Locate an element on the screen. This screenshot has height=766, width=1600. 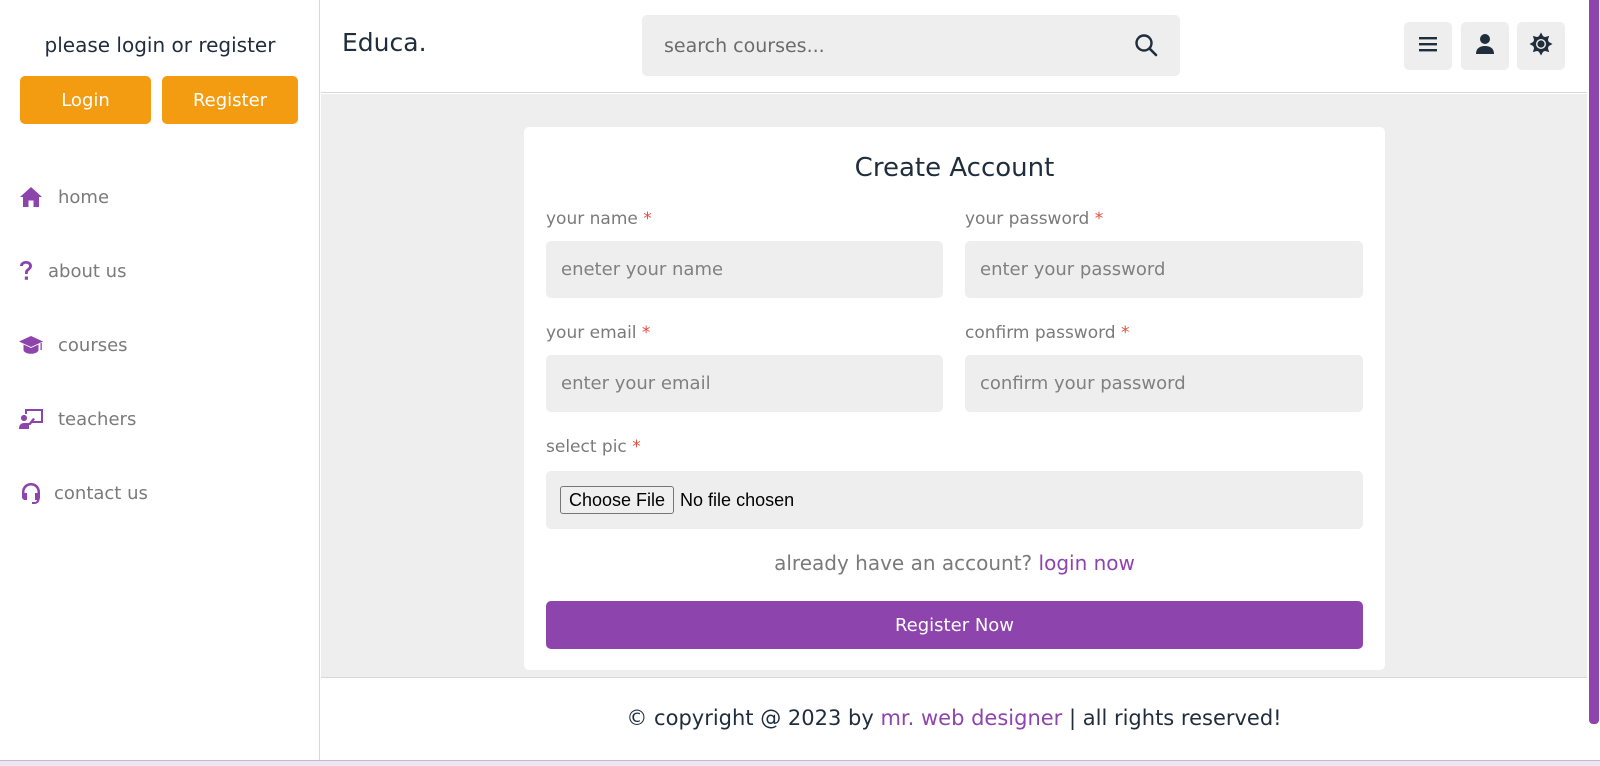
menu-icon is located at coordinates (1428, 46).